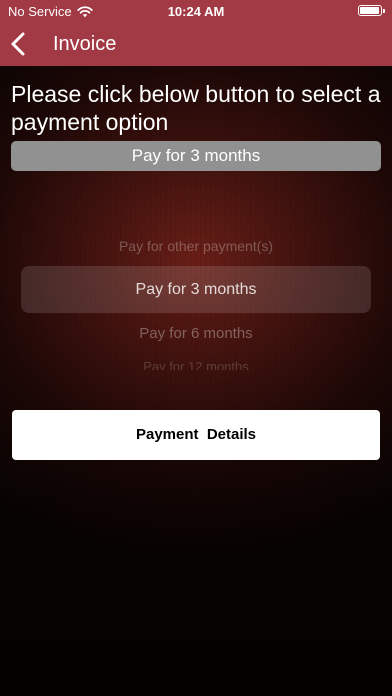  Describe the element at coordinates (384, 11) in the screenshot. I see `battery-tip` at that location.